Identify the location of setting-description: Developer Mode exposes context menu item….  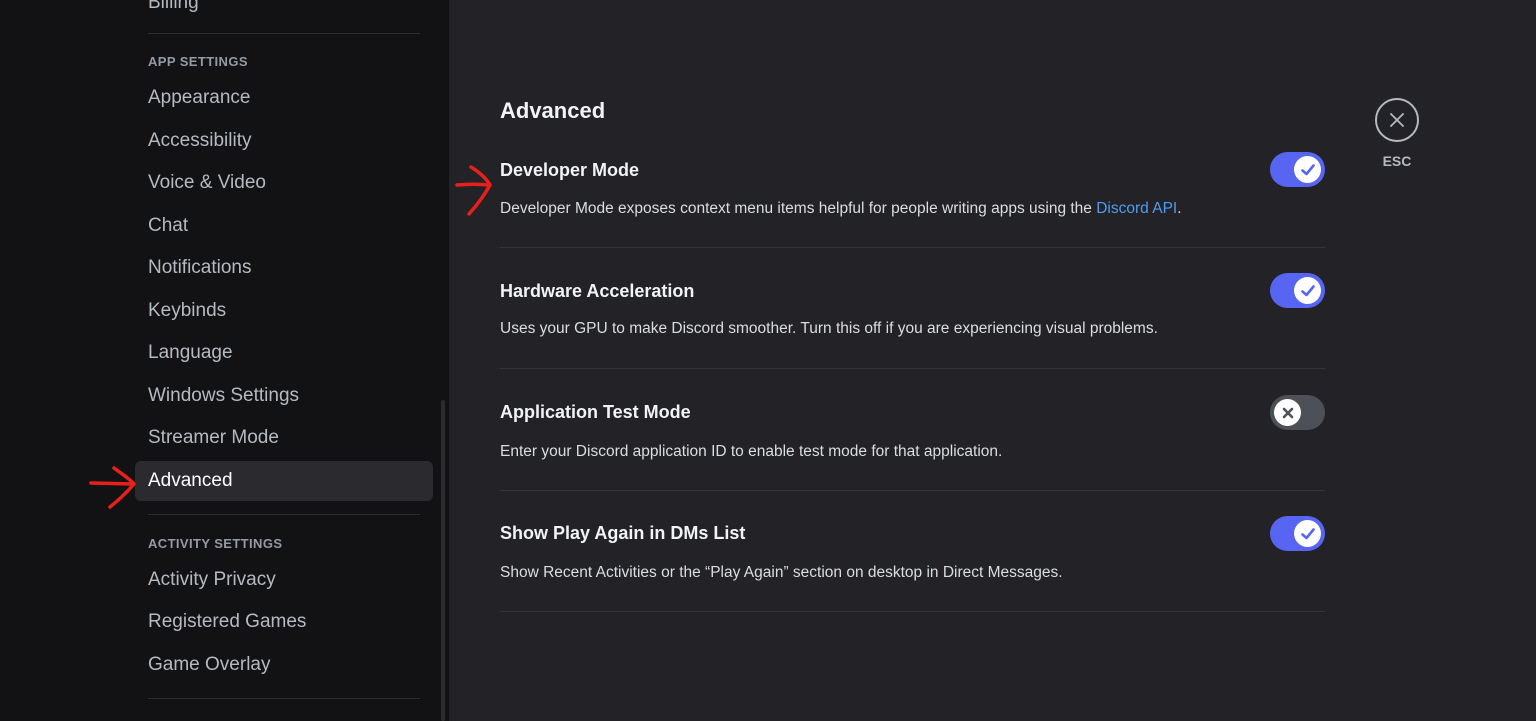
(841, 209).